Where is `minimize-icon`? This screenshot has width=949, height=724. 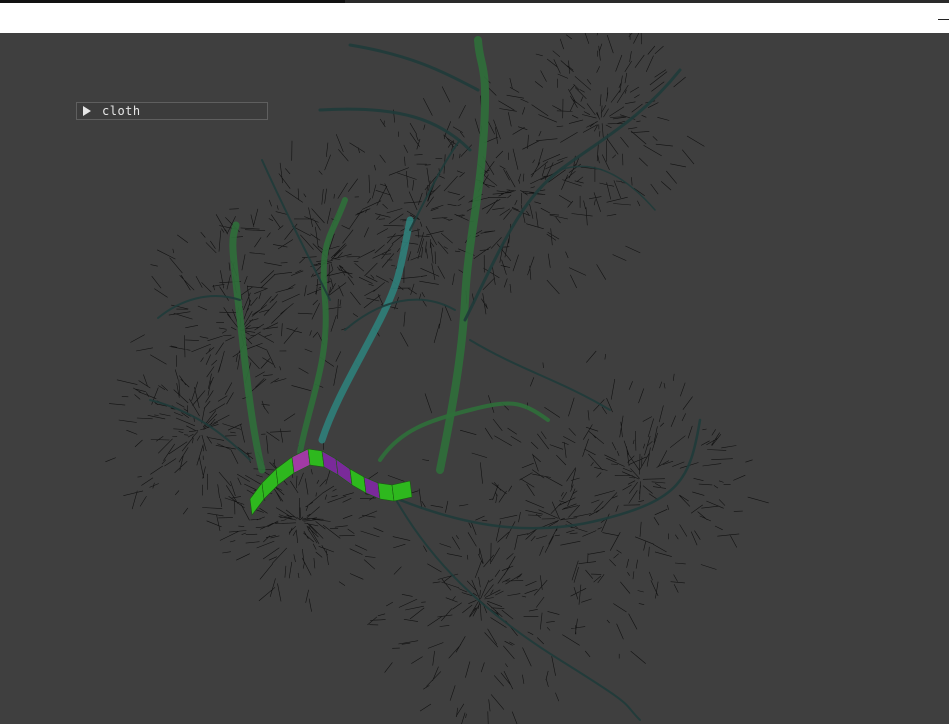 minimize-icon is located at coordinates (942, 18).